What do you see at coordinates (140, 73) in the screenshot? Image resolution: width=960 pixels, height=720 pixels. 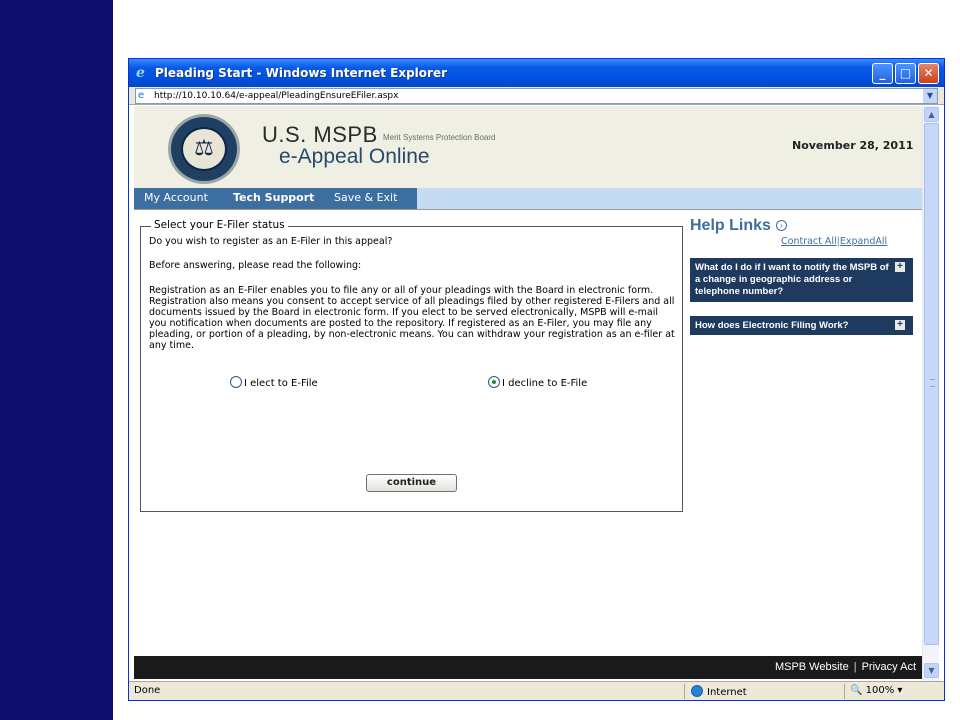 I see `ie-logo-icon: e` at bounding box center [140, 73].